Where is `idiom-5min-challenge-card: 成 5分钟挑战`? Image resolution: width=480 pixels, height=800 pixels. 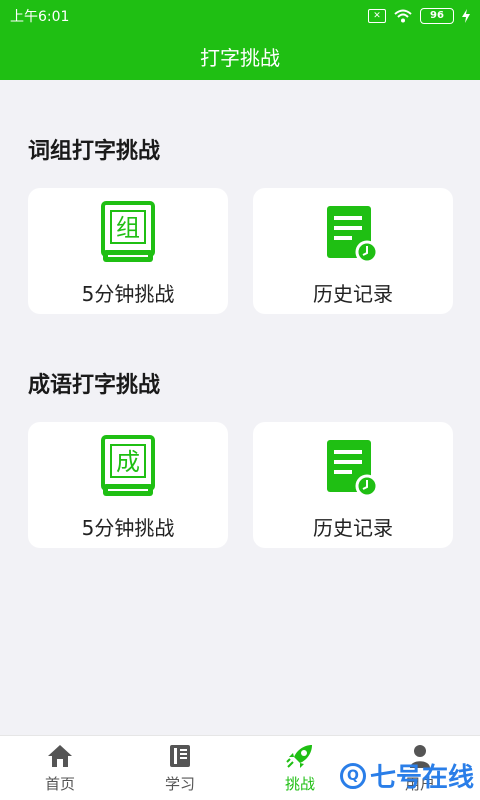
idiom-5min-challenge-card: 成 5分钟挑战 is located at coordinates (128, 485).